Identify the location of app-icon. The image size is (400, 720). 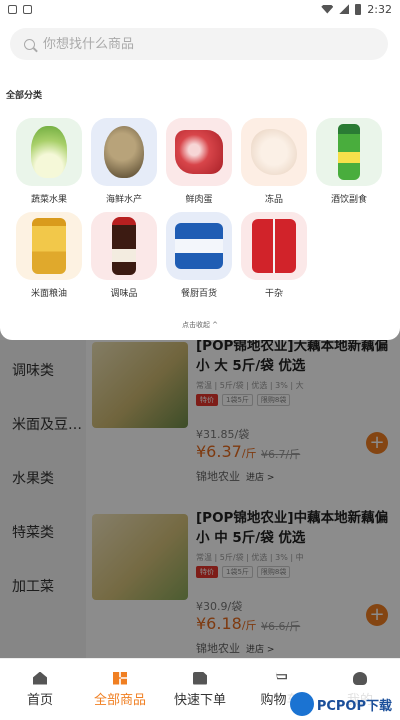
(27, 9).